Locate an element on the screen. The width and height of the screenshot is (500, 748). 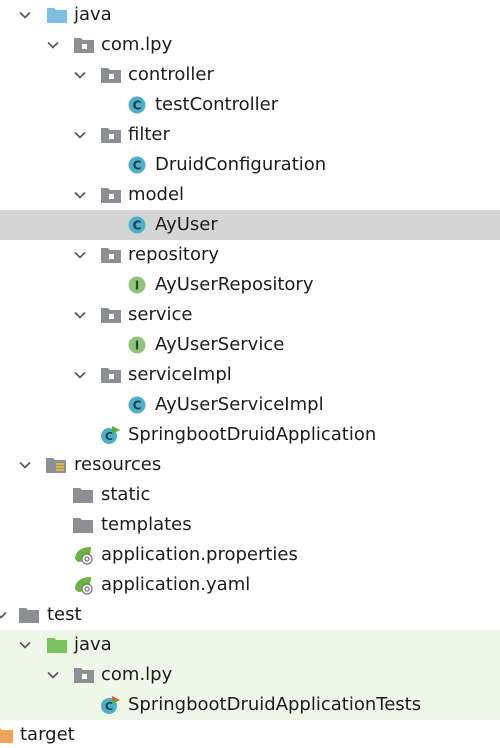
tree-item-interface: I AyUserRepository is located at coordinates (250, 285).